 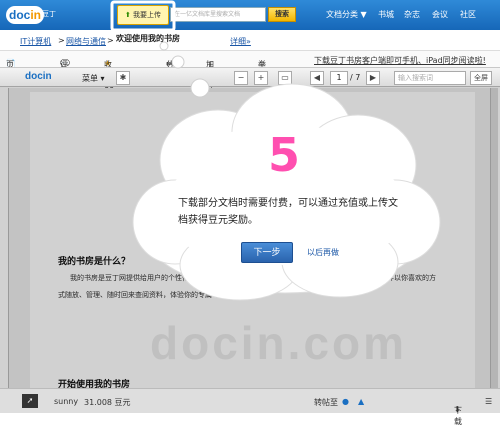 I want to click on share-renren-icon: ▲, so click(x=361, y=401).